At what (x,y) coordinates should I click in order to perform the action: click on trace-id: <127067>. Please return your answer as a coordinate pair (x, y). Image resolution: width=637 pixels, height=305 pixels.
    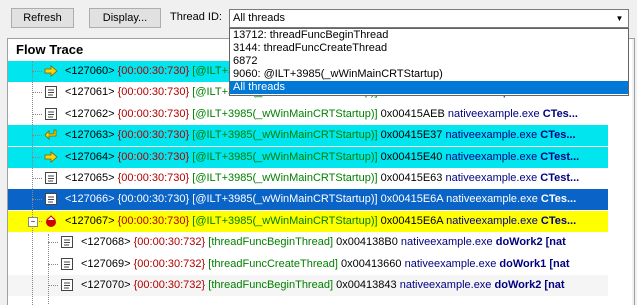
    Looking at the image, I should click on (90, 220).